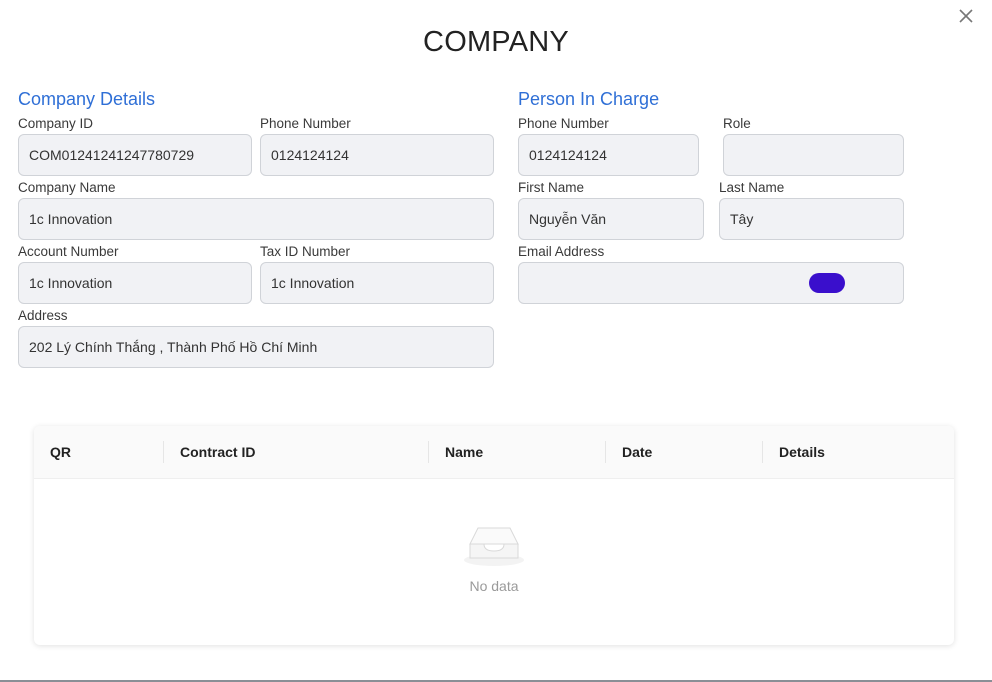 This screenshot has height=682, width=992. I want to click on last-name-field, so click(811, 219).